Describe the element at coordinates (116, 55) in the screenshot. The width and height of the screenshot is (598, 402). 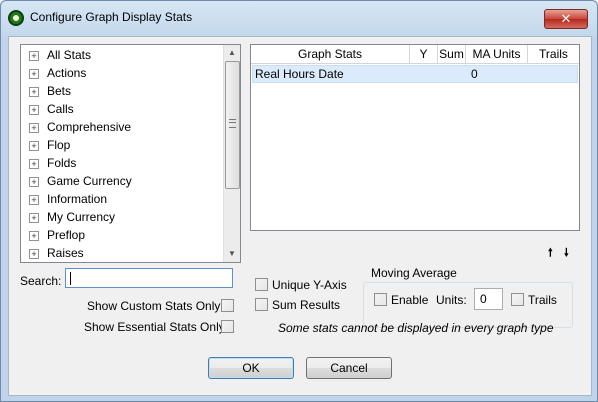
I see `tree-item-all-stats: + All Stats` at that location.